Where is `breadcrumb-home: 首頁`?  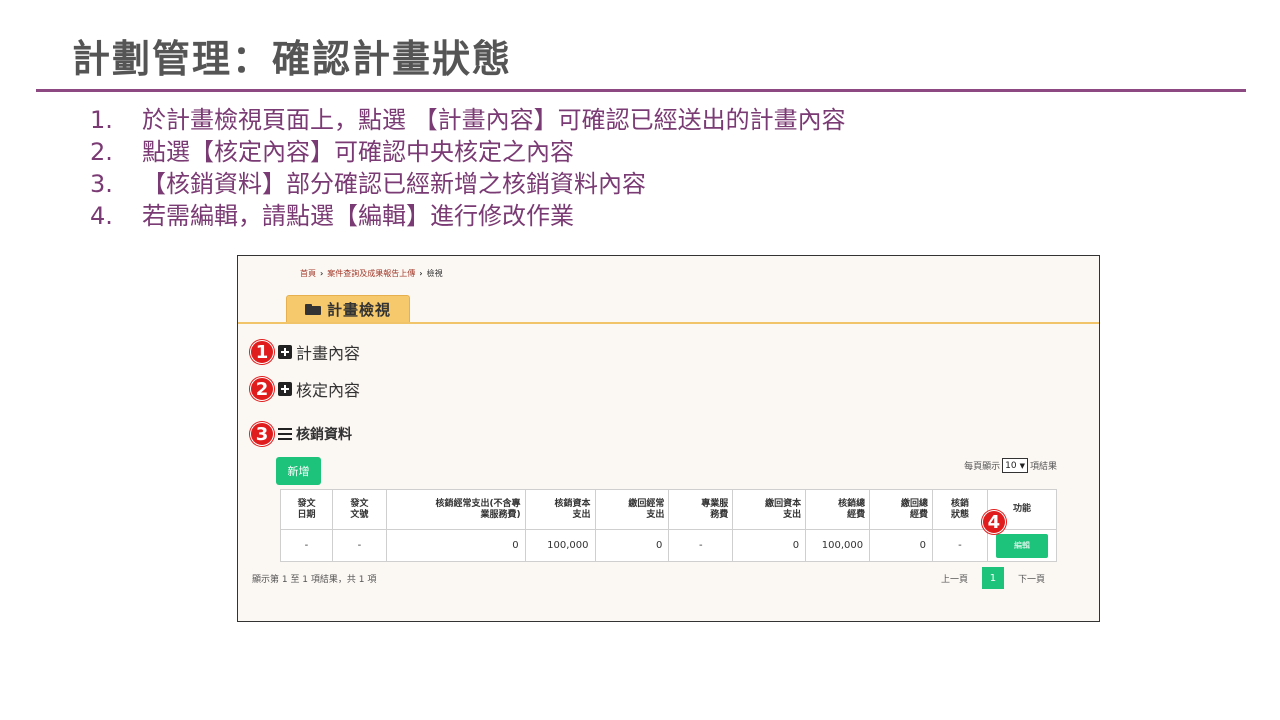 breadcrumb-home: 首頁 is located at coordinates (308, 273).